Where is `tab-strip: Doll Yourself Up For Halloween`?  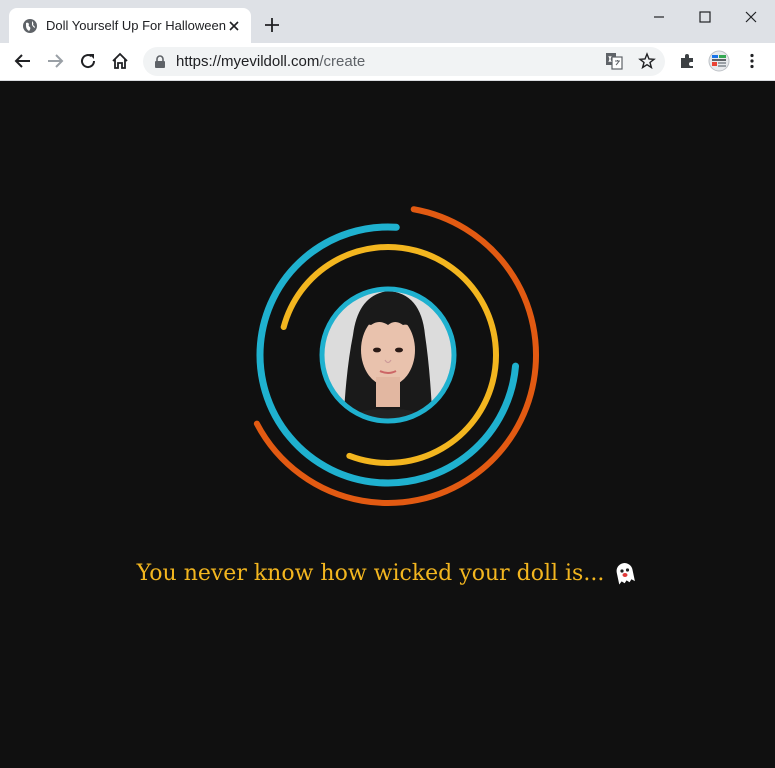 tab-strip: Doll Yourself Up For Halloween is located at coordinates (387, 21).